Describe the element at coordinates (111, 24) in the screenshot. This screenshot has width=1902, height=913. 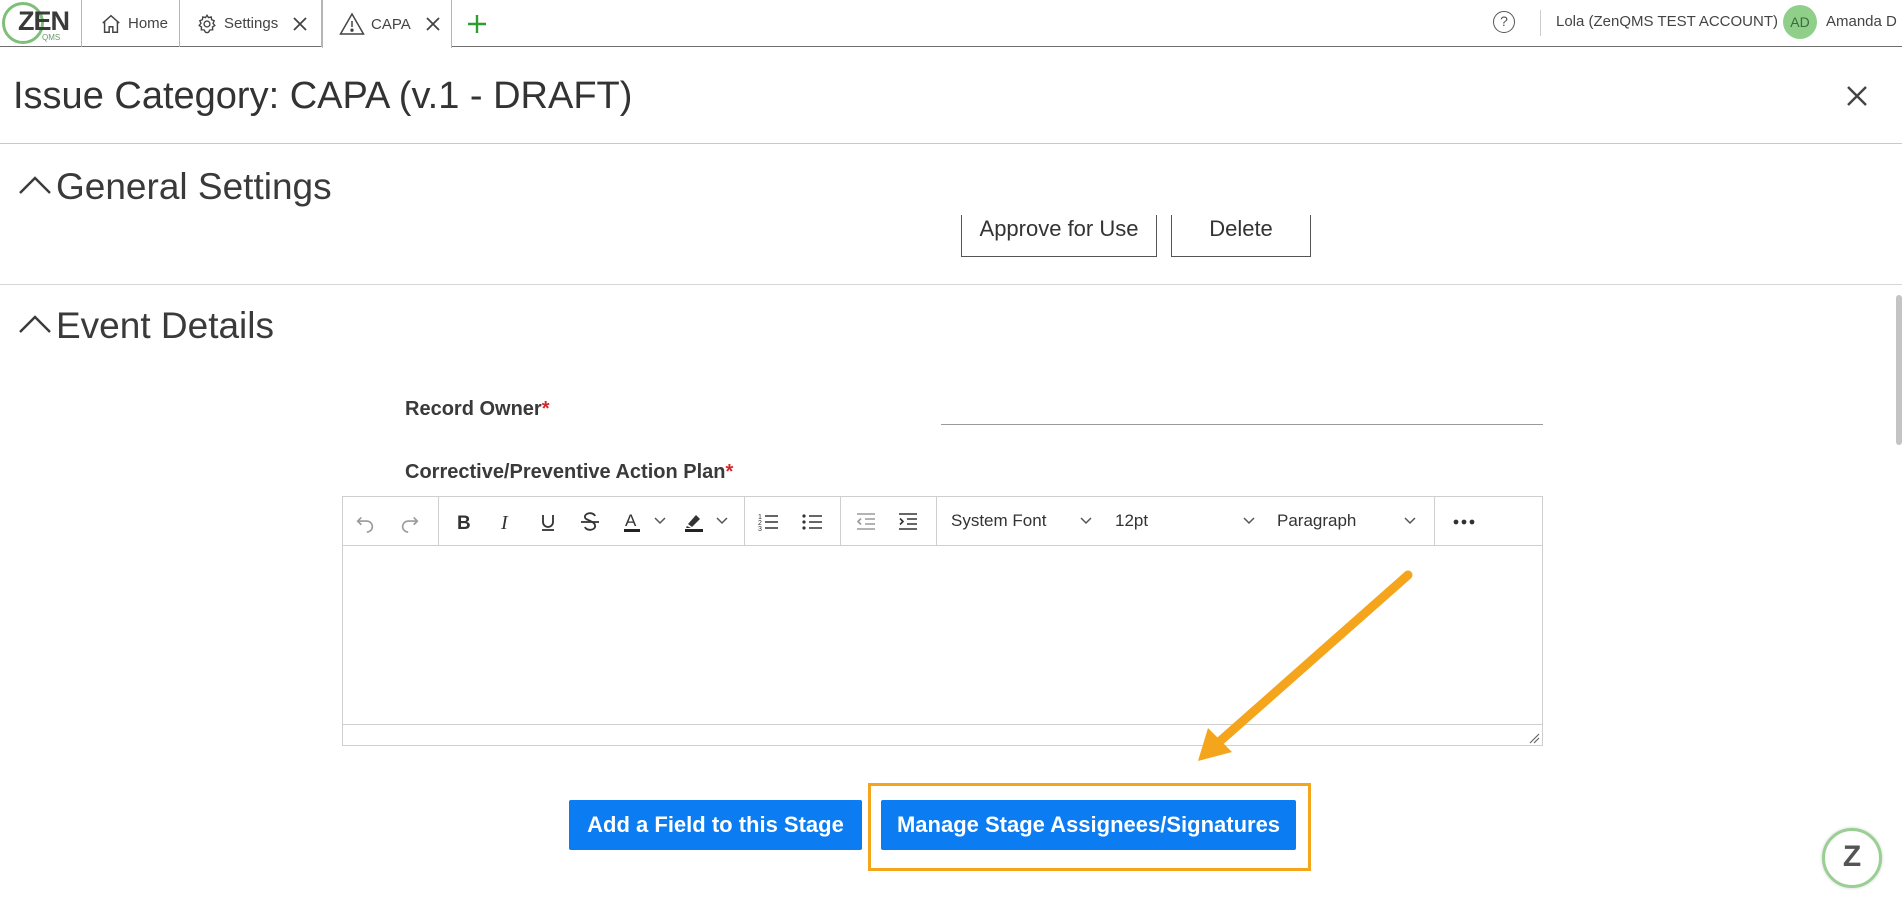
I see `home-icon` at that location.